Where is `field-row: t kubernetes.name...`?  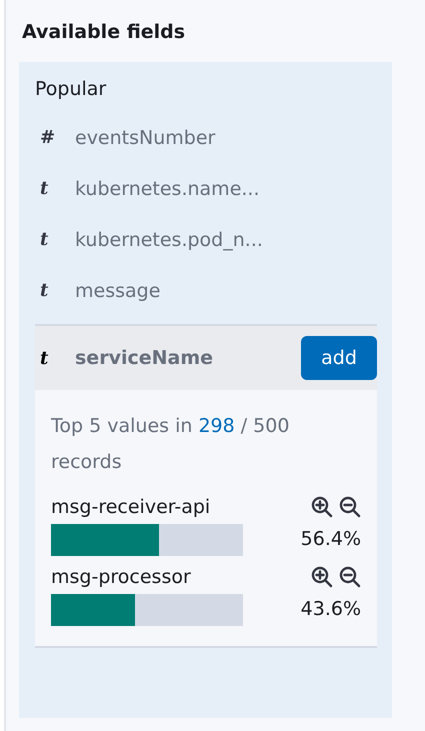
field-row: t kubernetes.name... is located at coordinates (206, 188).